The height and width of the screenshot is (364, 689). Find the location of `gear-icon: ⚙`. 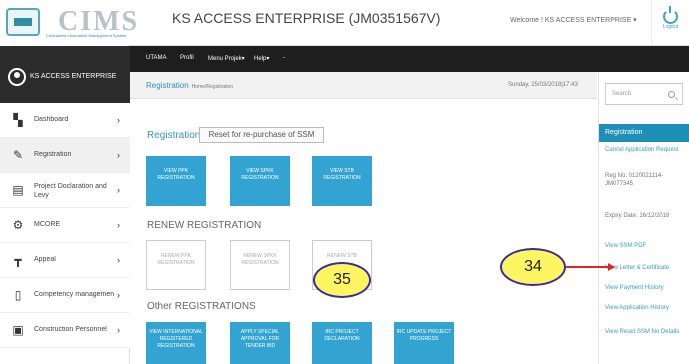

gear-icon: ⚙ is located at coordinates (18, 225).